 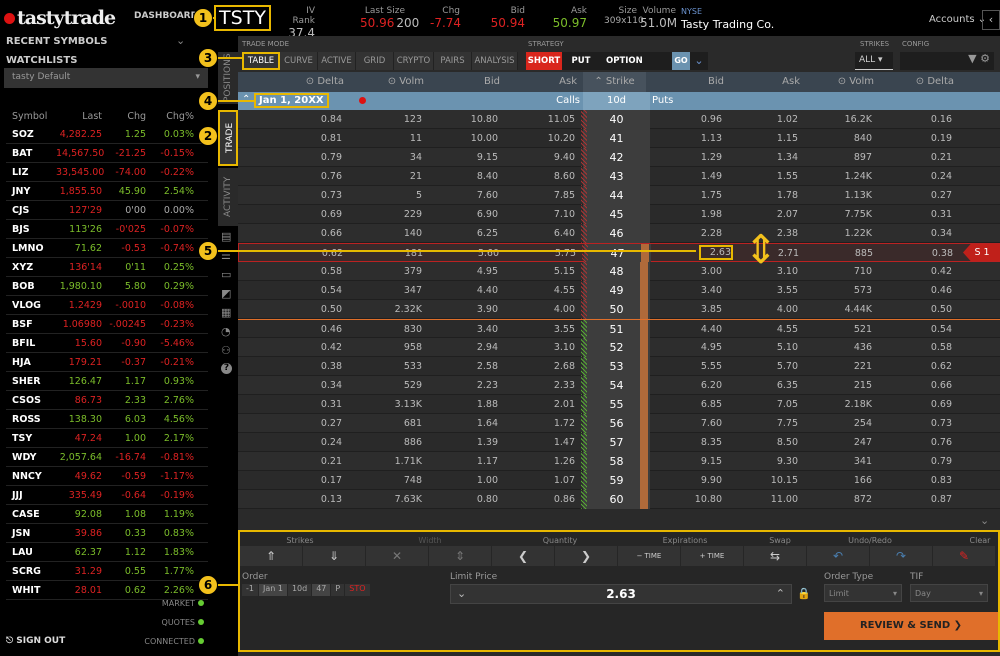 I want to click on put-bid: 9.15, so click(x=686, y=461).